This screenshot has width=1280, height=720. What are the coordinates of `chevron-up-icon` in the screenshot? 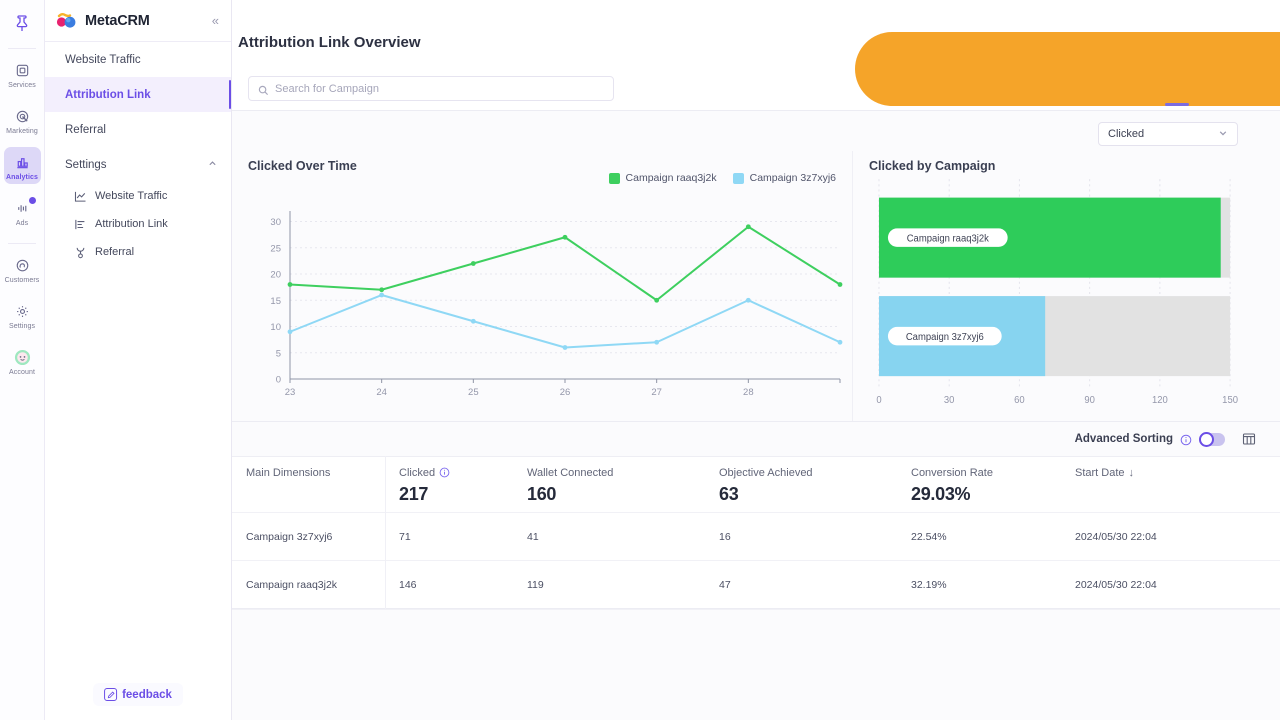 It's located at (212, 164).